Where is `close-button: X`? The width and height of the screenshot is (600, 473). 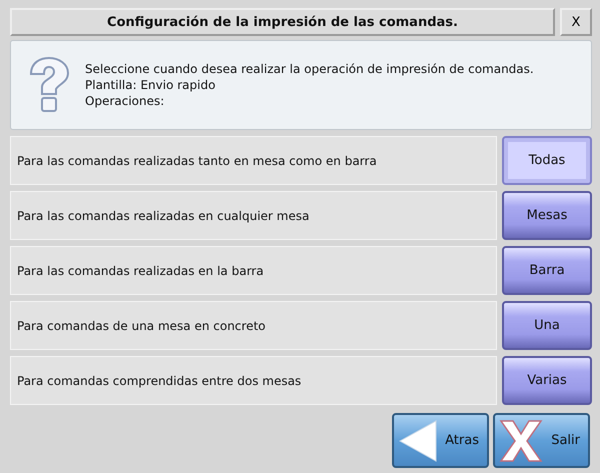 close-button: X is located at coordinates (576, 22).